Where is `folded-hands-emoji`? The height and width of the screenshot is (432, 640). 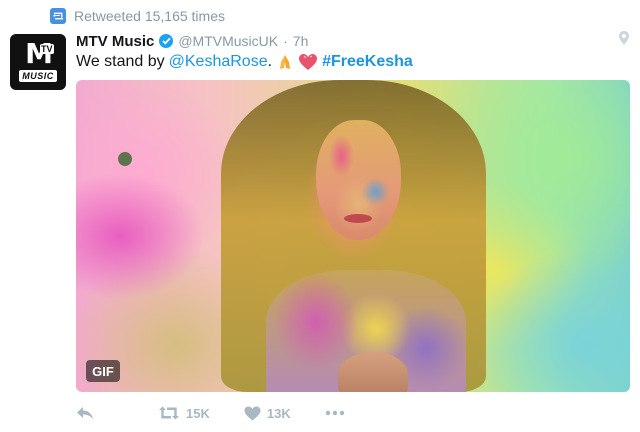
folded-hands-emoji is located at coordinates (285, 62).